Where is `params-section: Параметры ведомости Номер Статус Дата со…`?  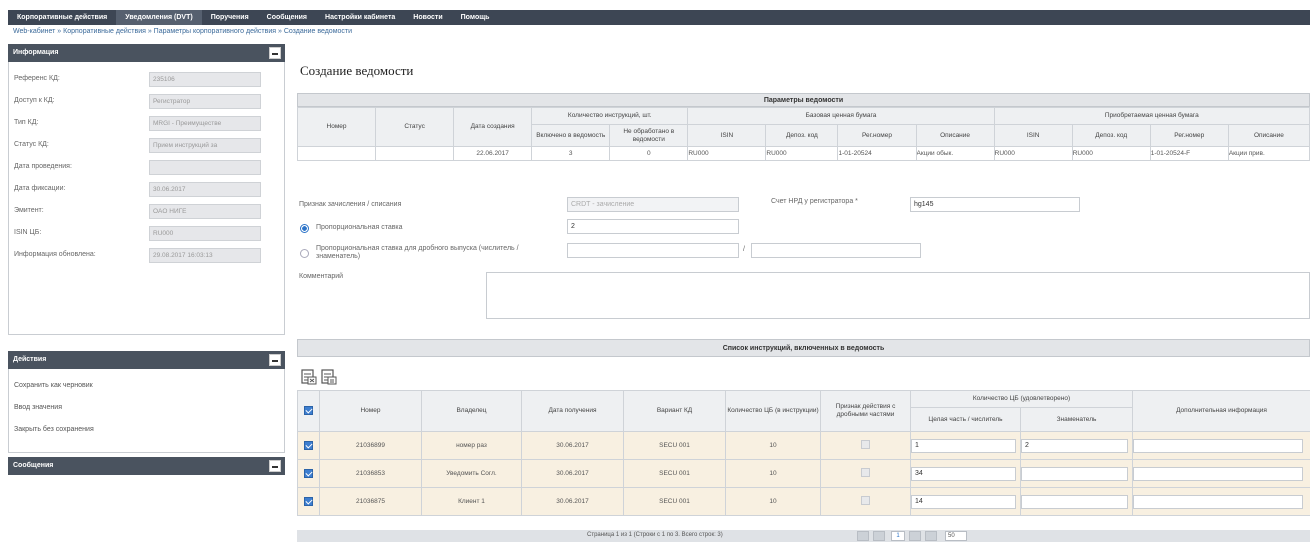 params-section: Параметры ведомости Номер Статус Дата со… is located at coordinates (803, 127).